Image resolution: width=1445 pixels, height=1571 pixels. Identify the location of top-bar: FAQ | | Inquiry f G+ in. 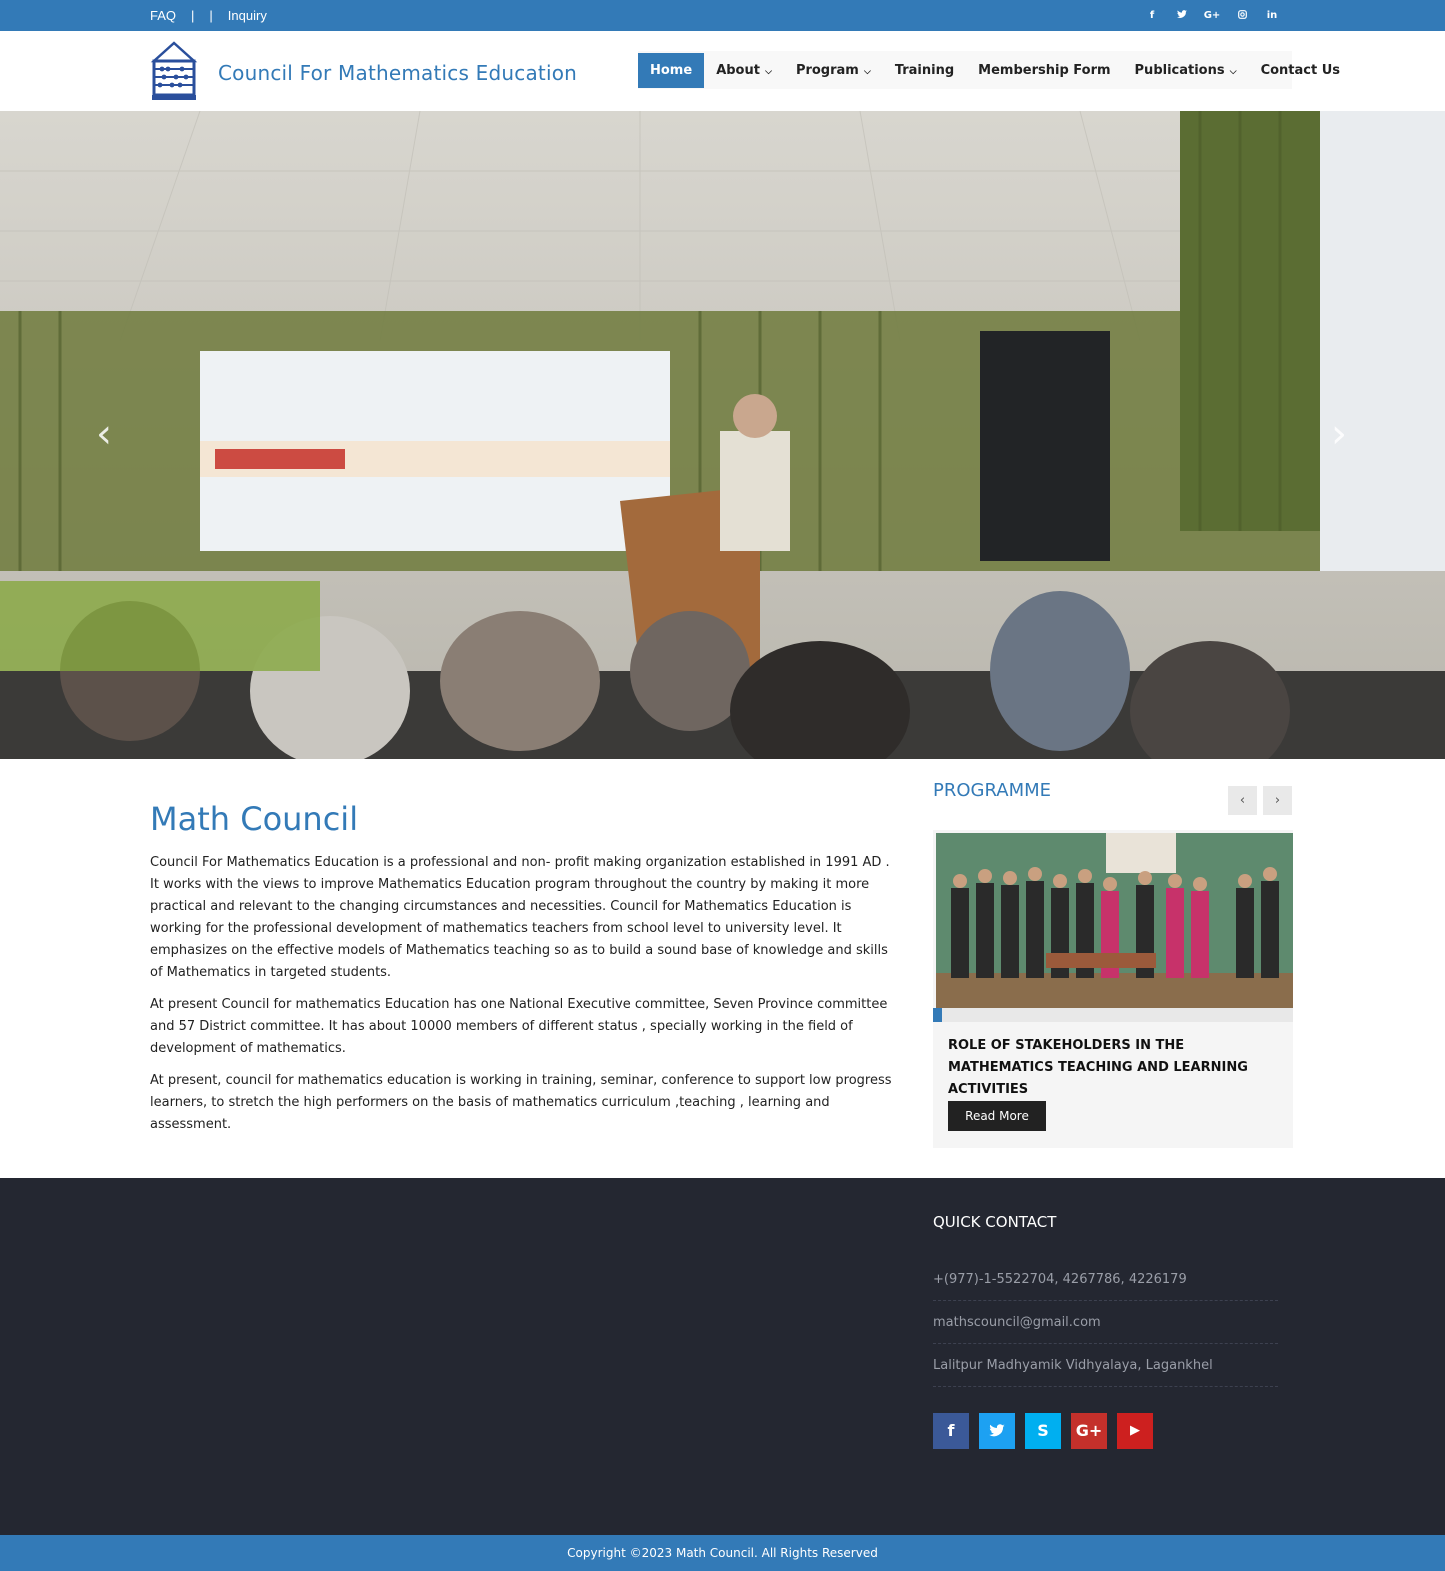
(722, 15).